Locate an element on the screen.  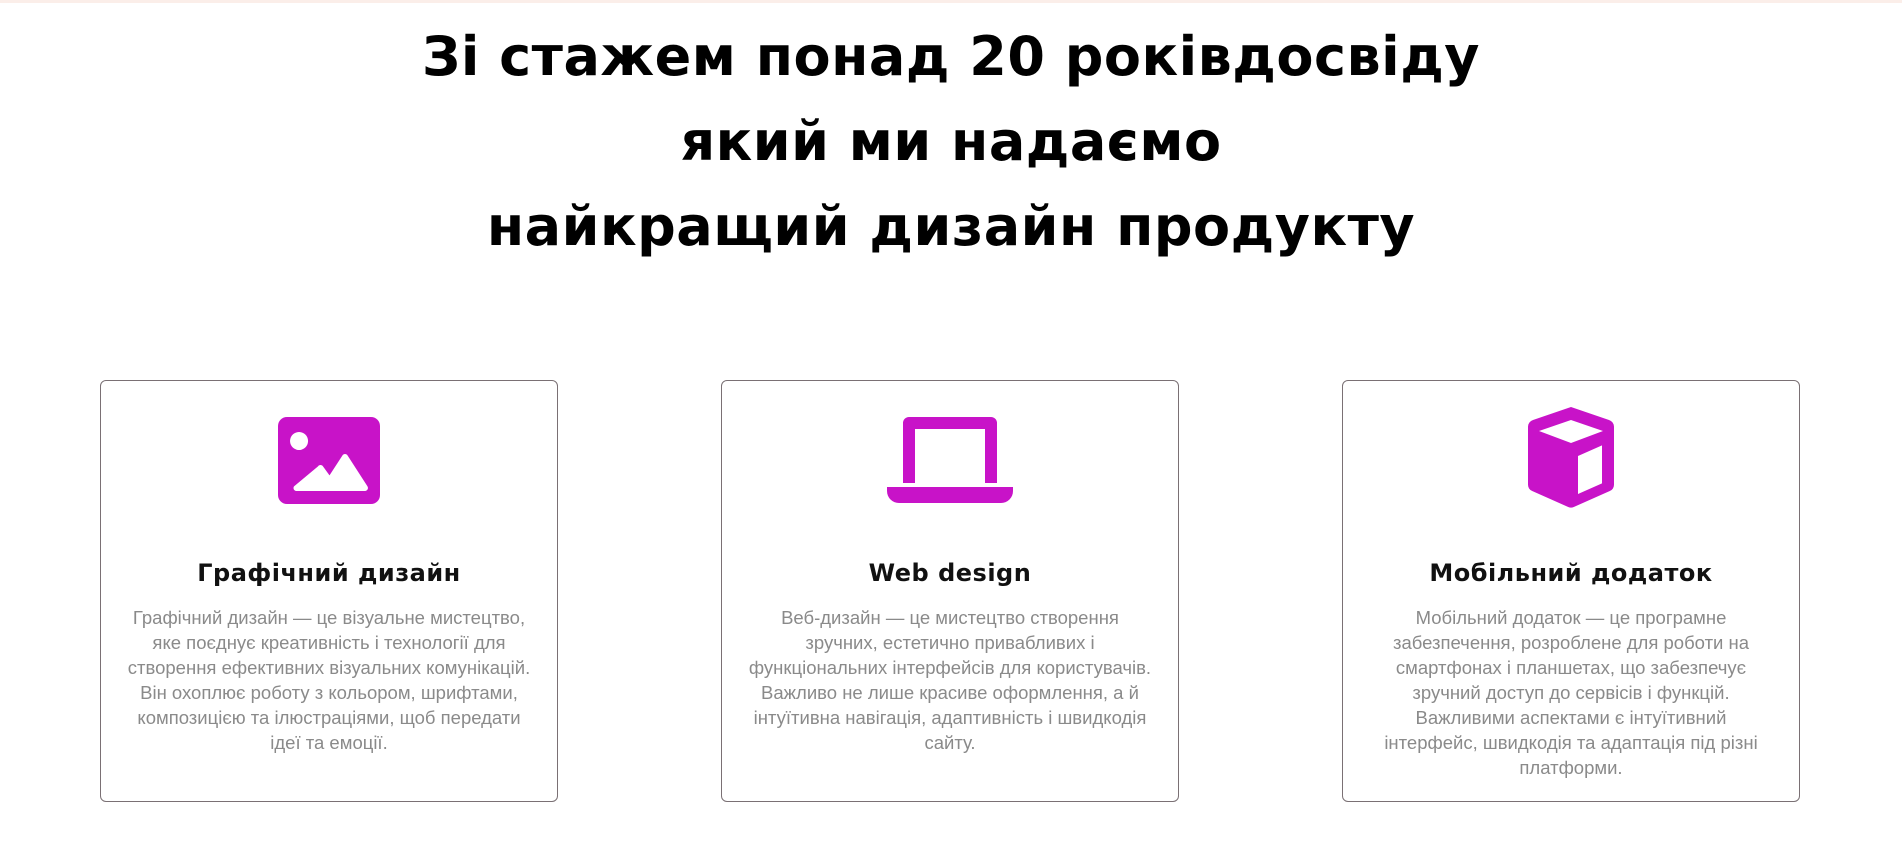
card-title: Мобільний додаток is located at coordinates (1571, 573).